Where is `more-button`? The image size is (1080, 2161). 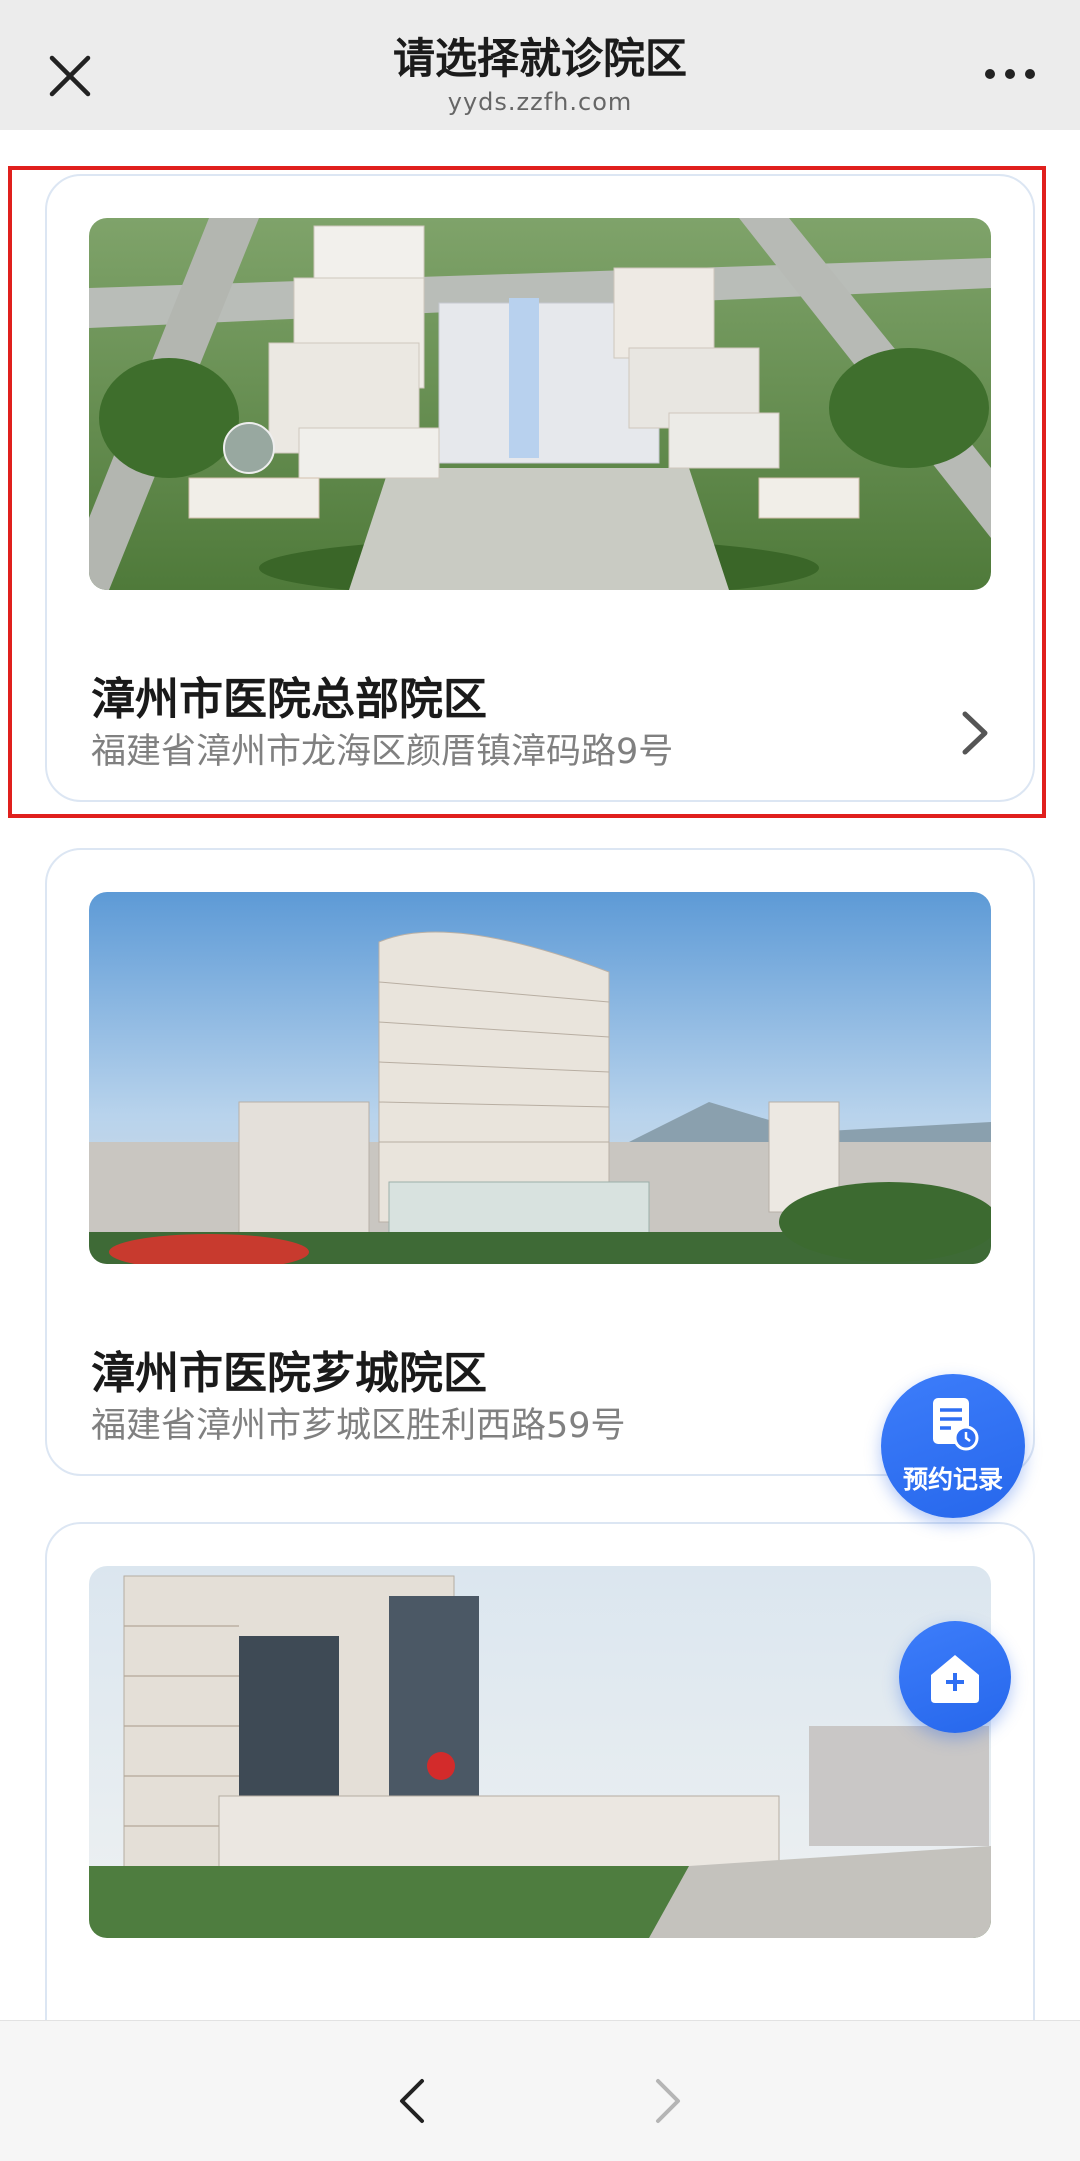 more-button is located at coordinates (1010, 74).